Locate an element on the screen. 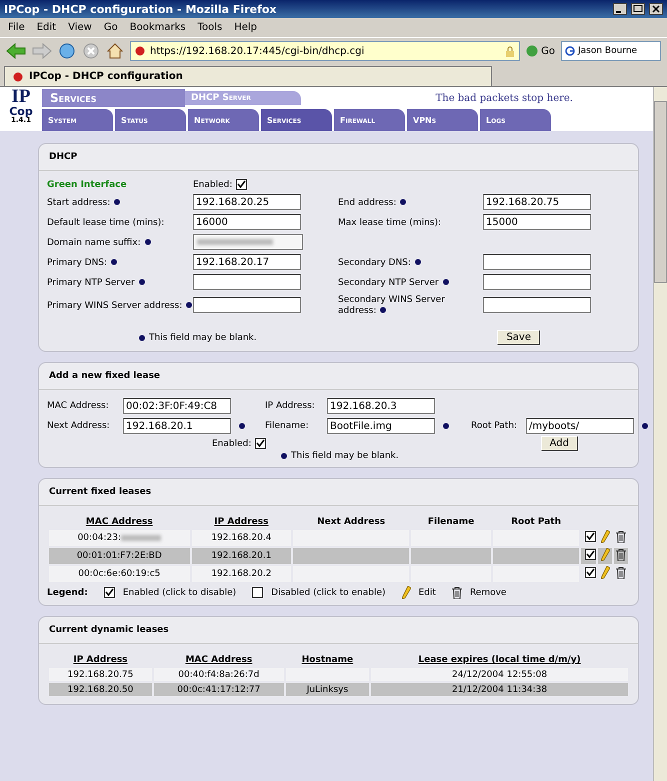 Image resolution: width=667 pixels, height=781 pixels. field-label: End address: is located at coordinates (367, 203).